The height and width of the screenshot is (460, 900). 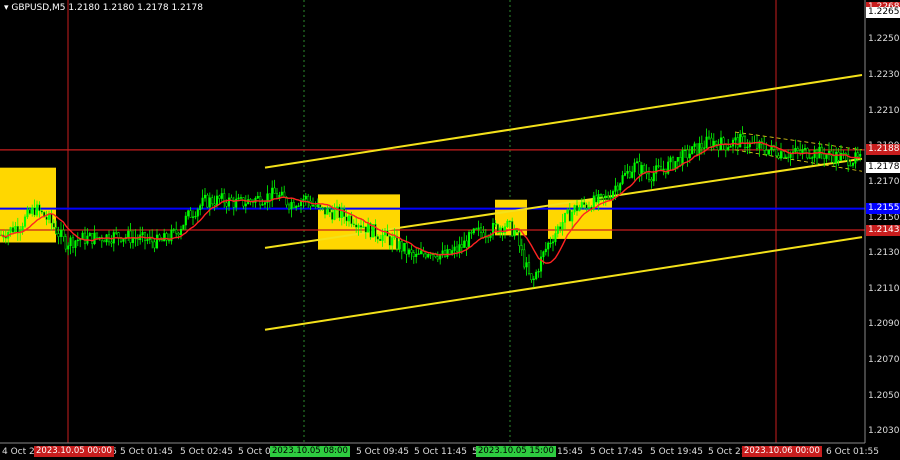 What do you see at coordinates (382, 452) in the screenshot?
I see `time-tick-label: 5 Oct 09:45` at bounding box center [382, 452].